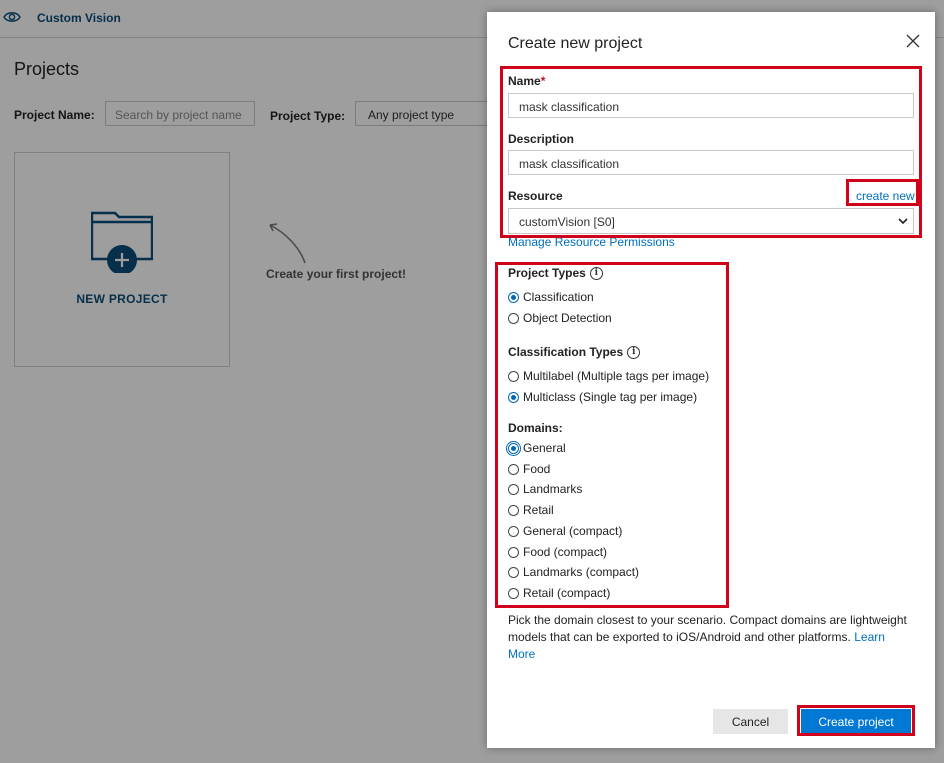 The image size is (944, 763). Describe the element at coordinates (541, 139) in the screenshot. I see `description-label: Description` at that location.